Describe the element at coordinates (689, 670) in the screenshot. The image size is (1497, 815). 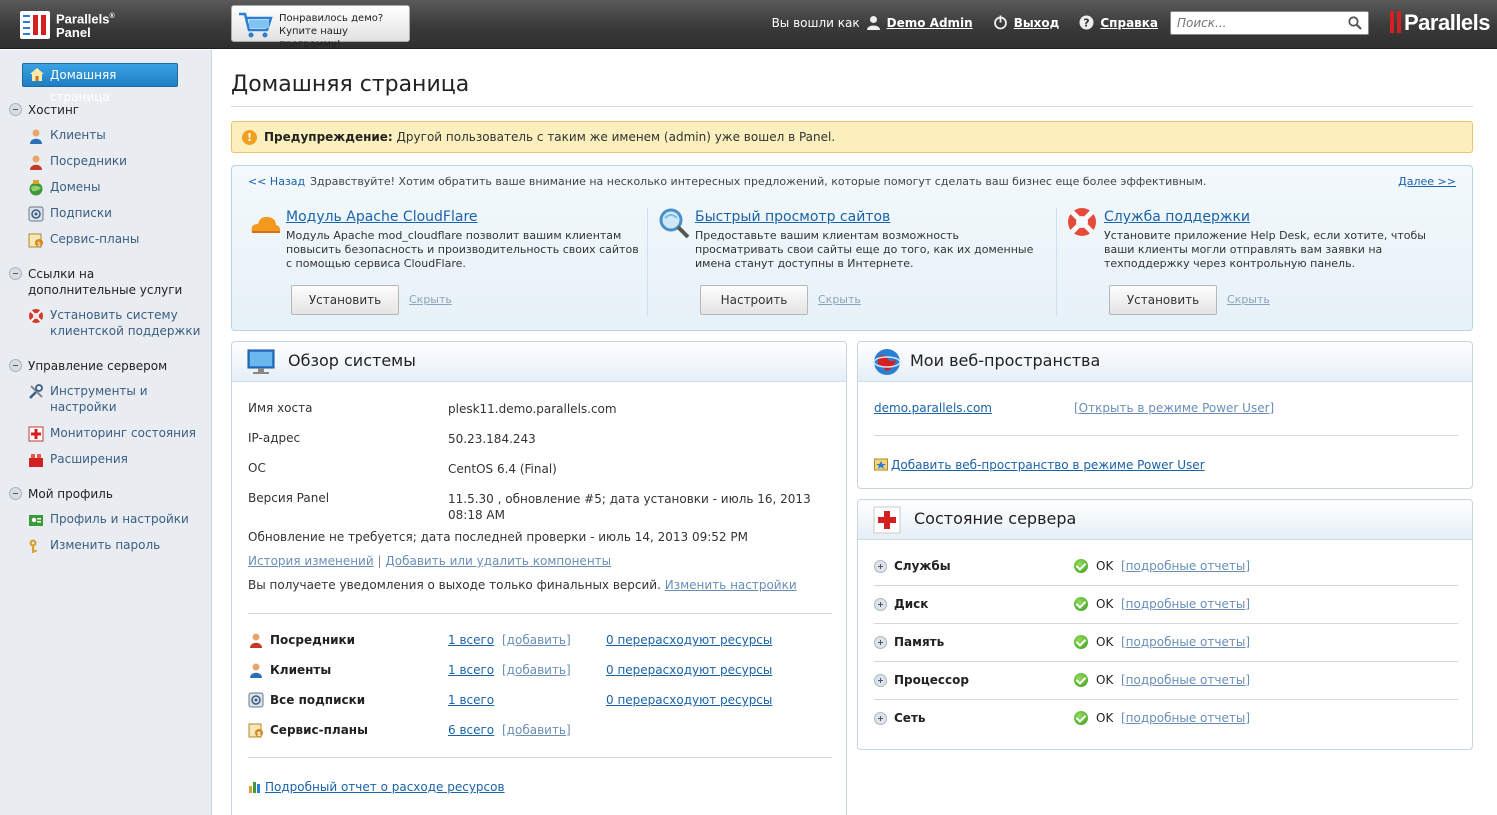
I see `clients-overuse-link: 0 перерасходуют ресурсы` at that location.